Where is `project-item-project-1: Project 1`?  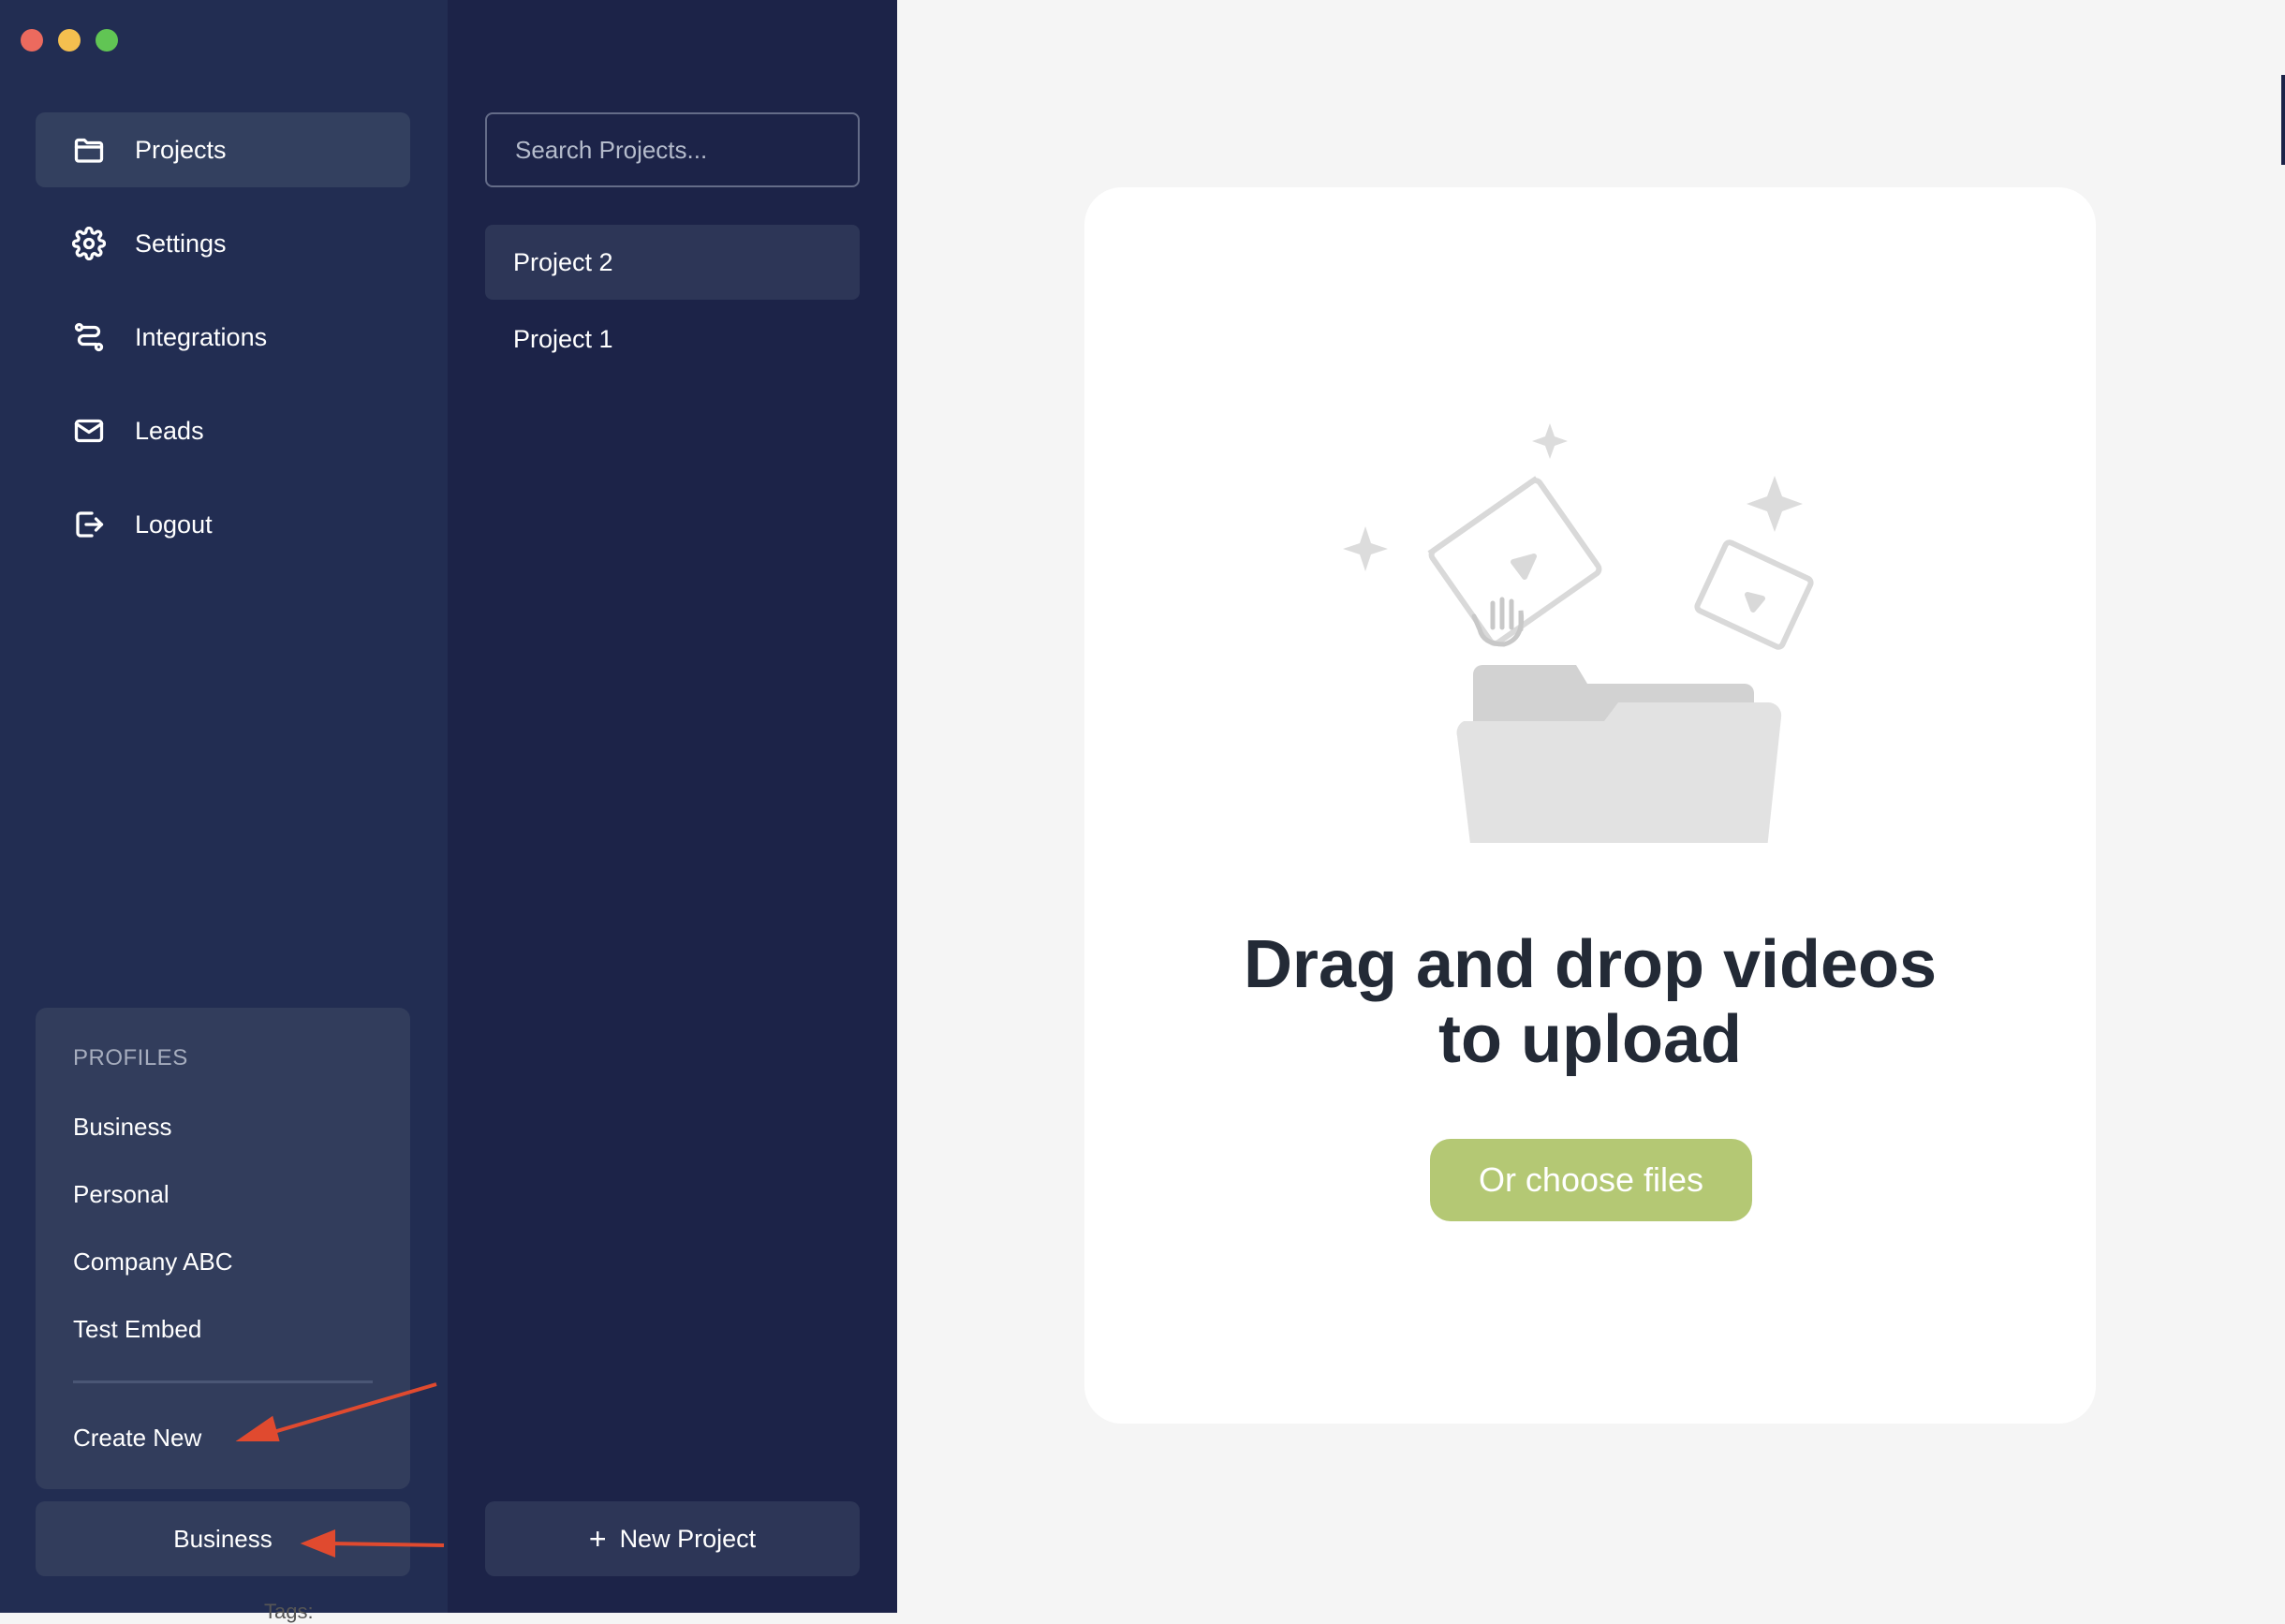 project-item-project-1: Project 1 is located at coordinates (673, 339).